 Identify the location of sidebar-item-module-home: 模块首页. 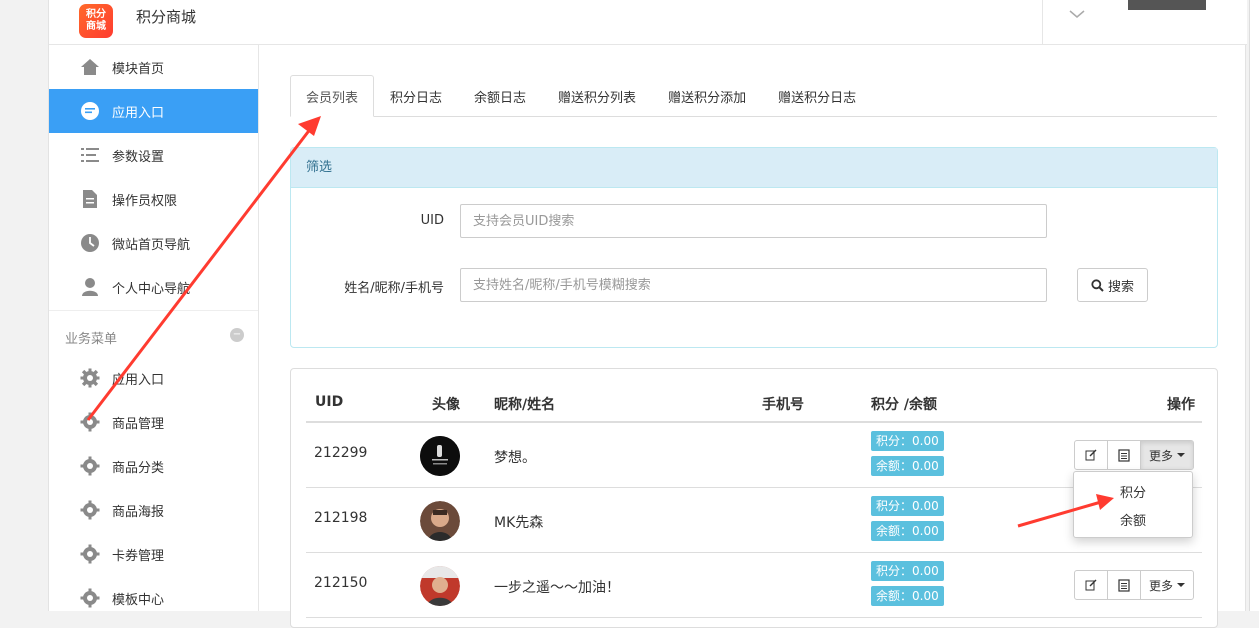
(153, 67).